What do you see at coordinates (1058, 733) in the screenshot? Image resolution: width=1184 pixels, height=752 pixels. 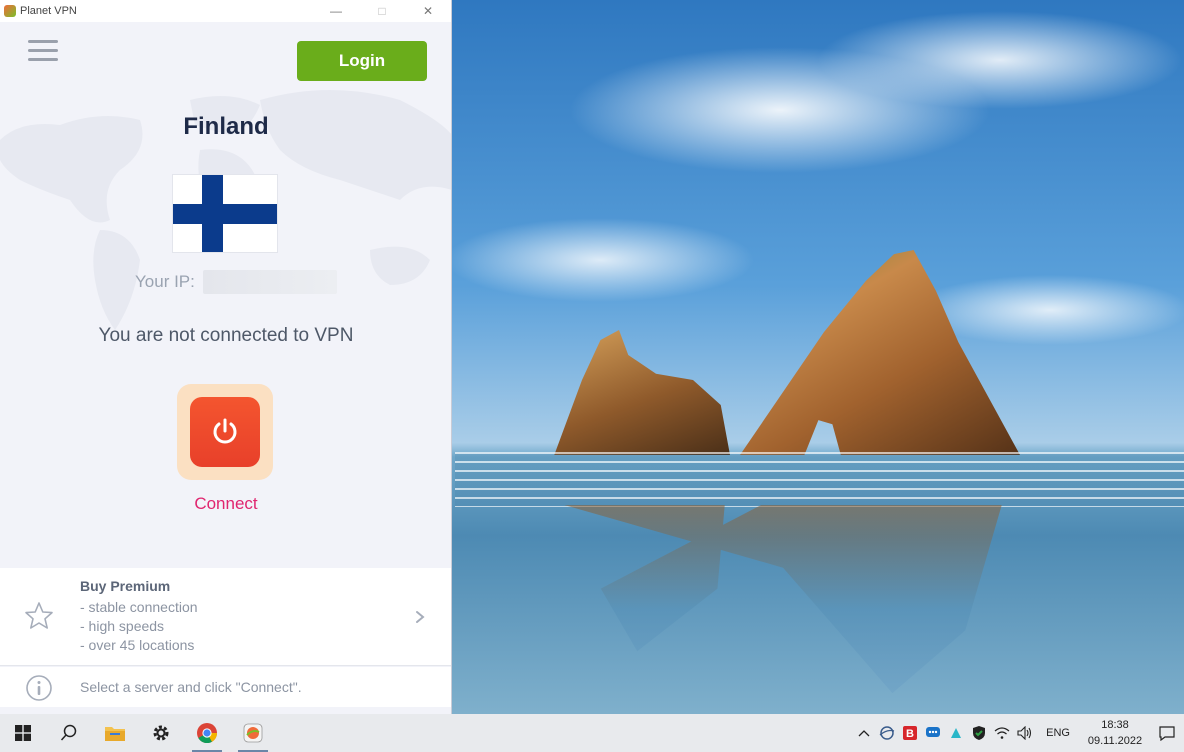 I see `input-language: ENG` at bounding box center [1058, 733].